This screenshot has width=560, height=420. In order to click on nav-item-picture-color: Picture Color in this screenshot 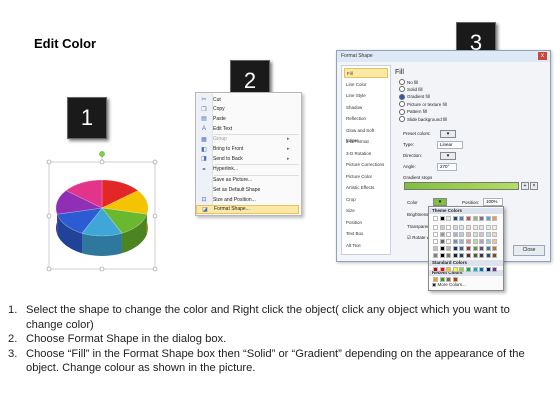, I will do `click(366, 177)`.